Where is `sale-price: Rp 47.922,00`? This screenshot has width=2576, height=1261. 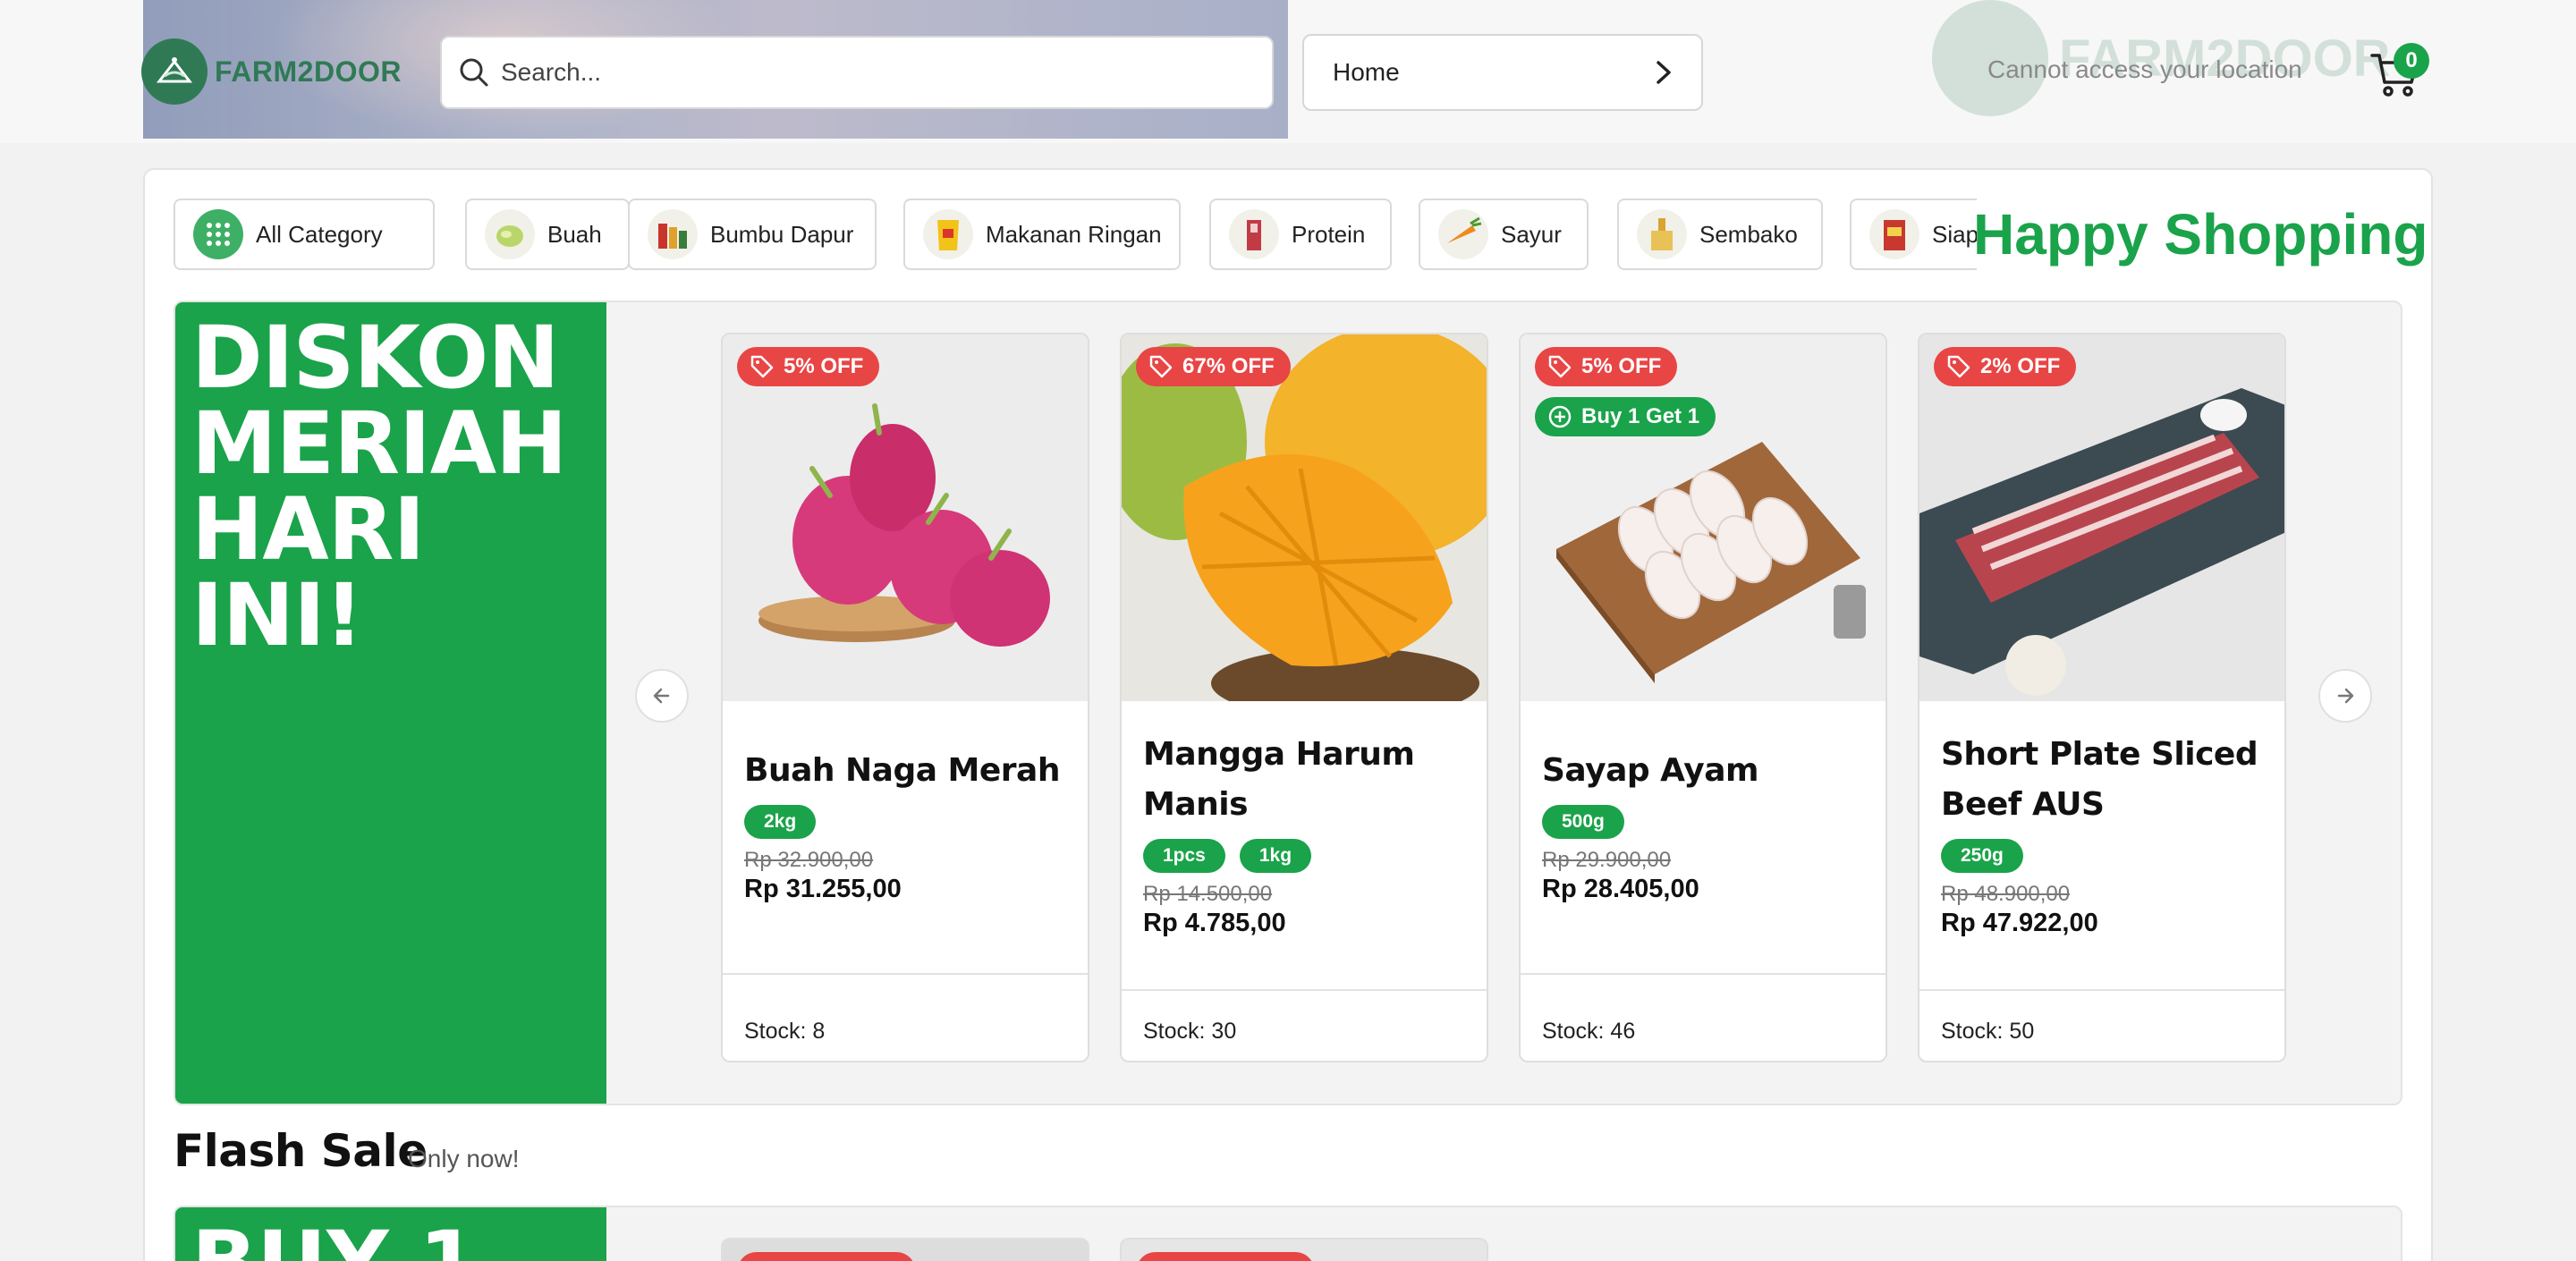 sale-price: Rp 47.922,00 is located at coordinates (2019, 923).